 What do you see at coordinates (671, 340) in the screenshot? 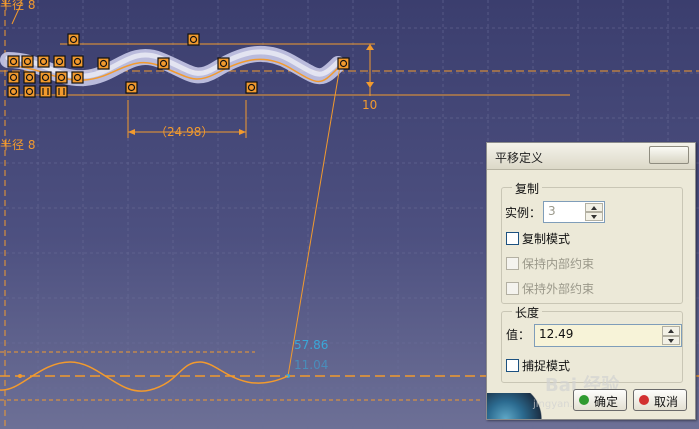
I see `length-spin-down-icon` at bounding box center [671, 340].